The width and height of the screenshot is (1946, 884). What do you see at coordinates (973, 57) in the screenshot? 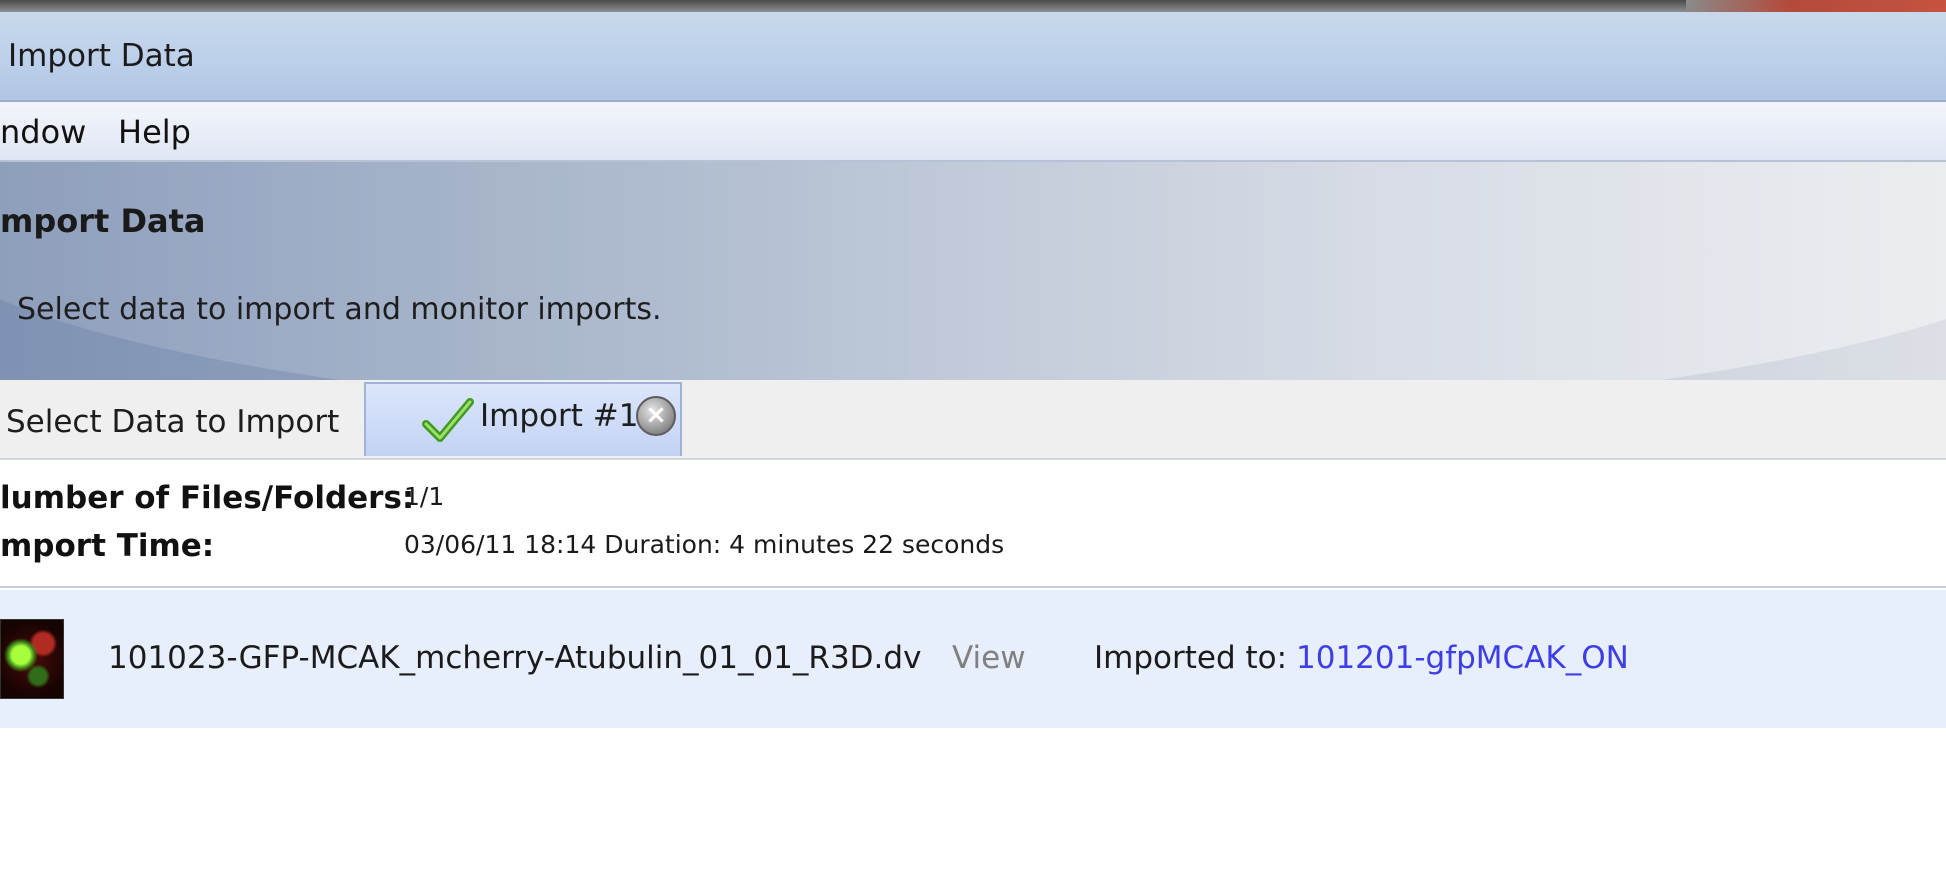
I see `title-bar: Import Data` at bounding box center [973, 57].